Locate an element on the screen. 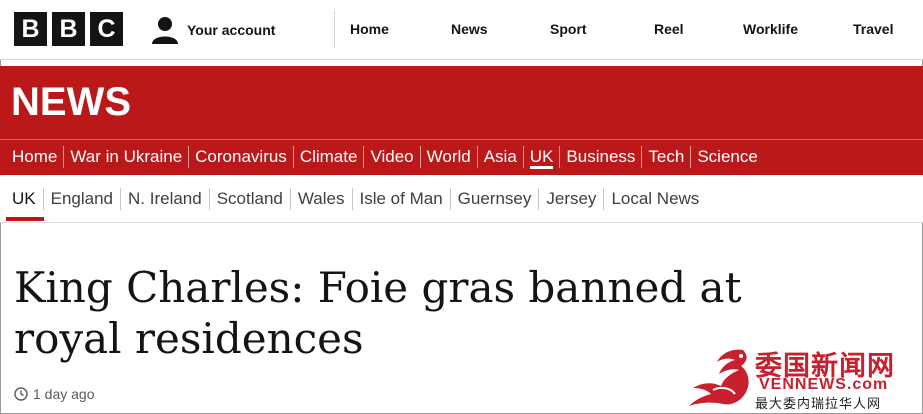 The image size is (923, 414). sub-nav-uk: UK is located at coordinates (24, 199).